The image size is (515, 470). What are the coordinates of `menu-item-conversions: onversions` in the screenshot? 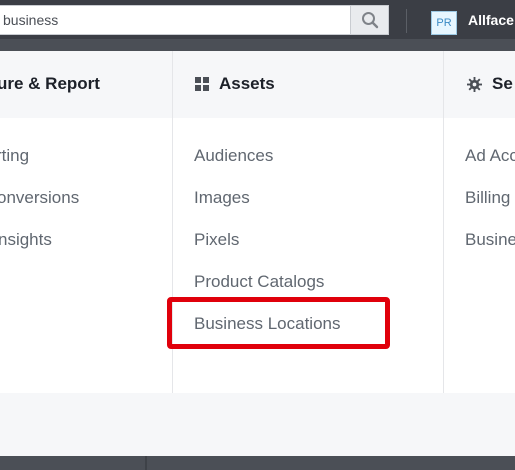 It's located at (39, 198).